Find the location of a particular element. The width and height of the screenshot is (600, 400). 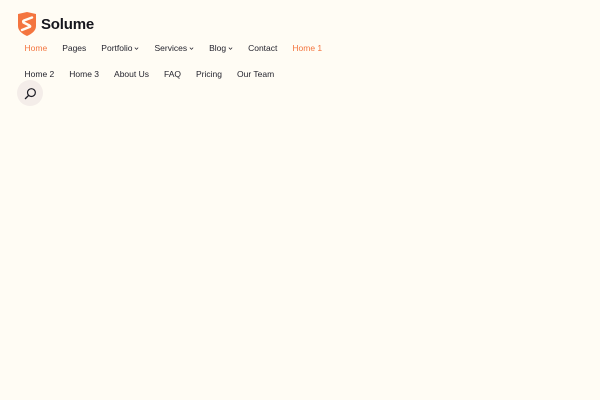

nav-item-contact: Contact is located at coordinates (263, 48).